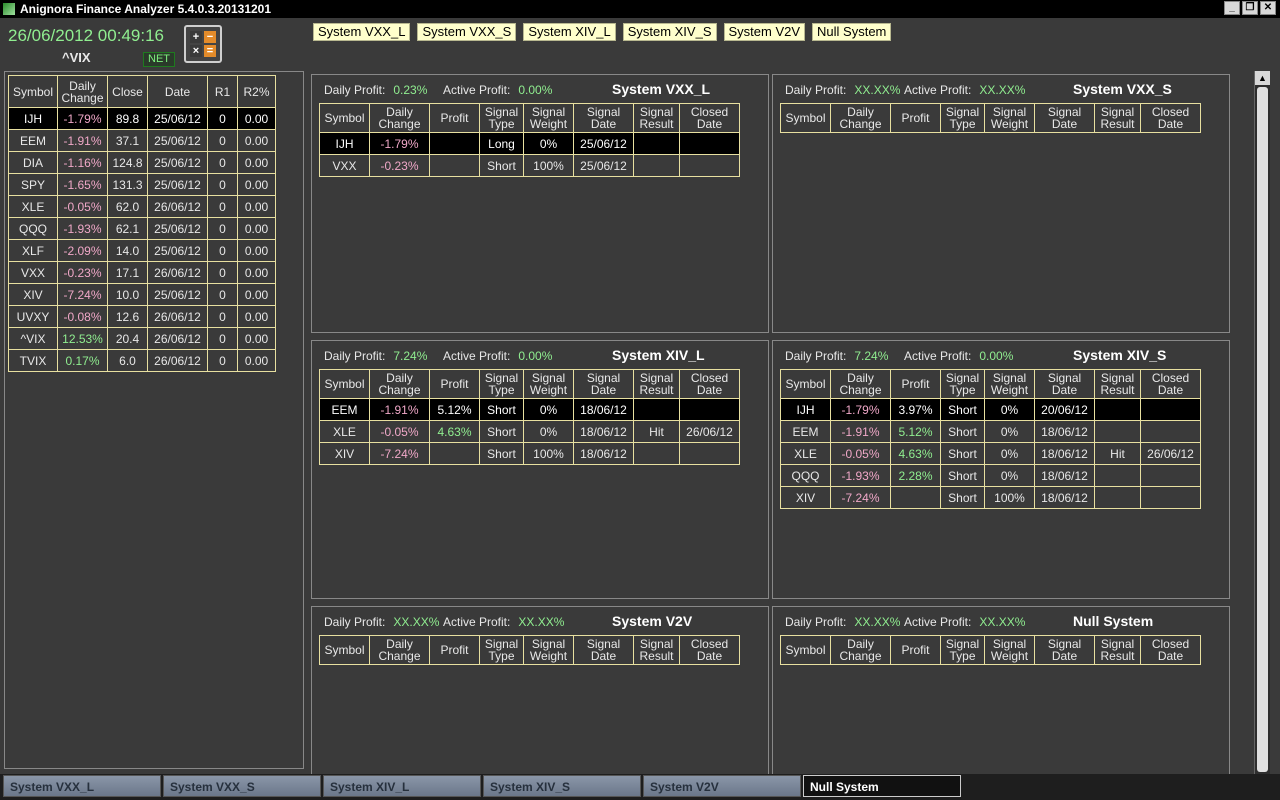  Describe the element at coordinates (764, 32) in the screenshot. I see `system-button-v2v: System V2V` at that location.